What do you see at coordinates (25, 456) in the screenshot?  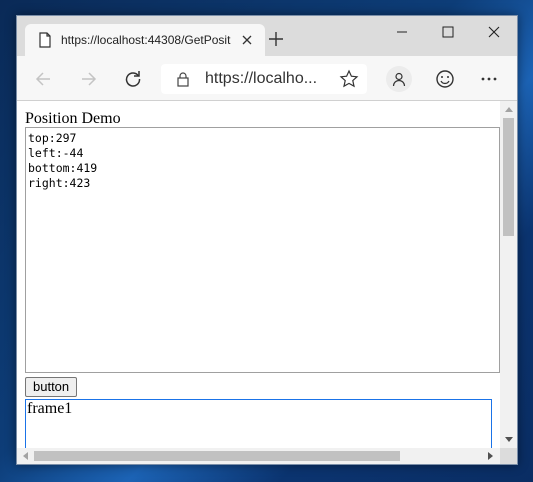 I see `scroll-left-arrow-icon` at bounding box center [25, 456].